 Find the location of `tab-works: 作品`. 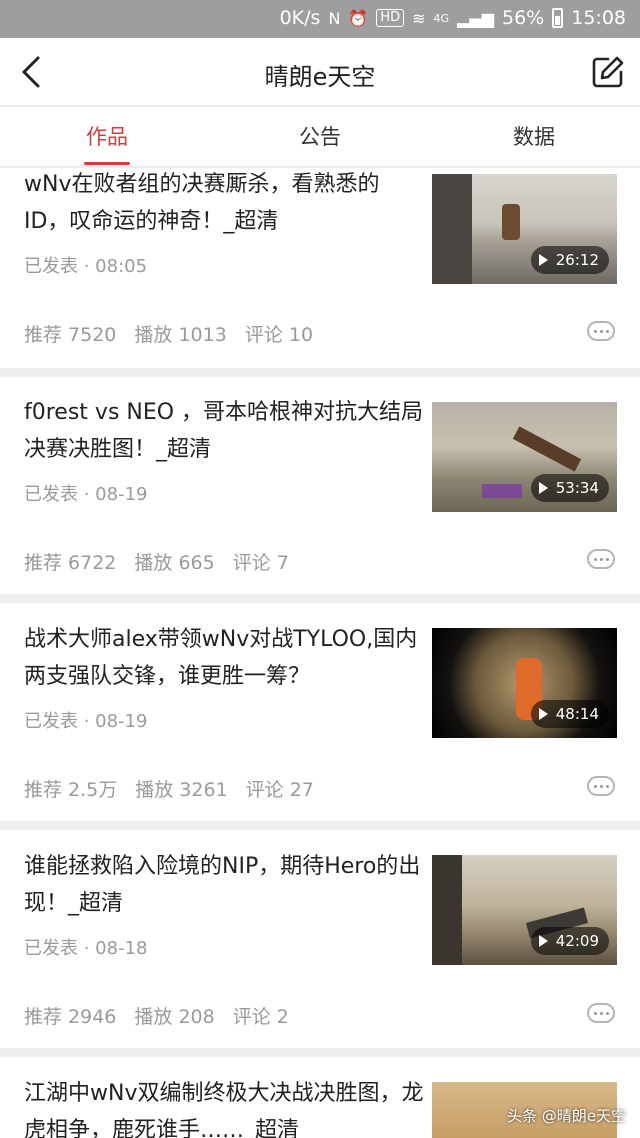

tab-works: 作品 is located at coordinates (107, 136).